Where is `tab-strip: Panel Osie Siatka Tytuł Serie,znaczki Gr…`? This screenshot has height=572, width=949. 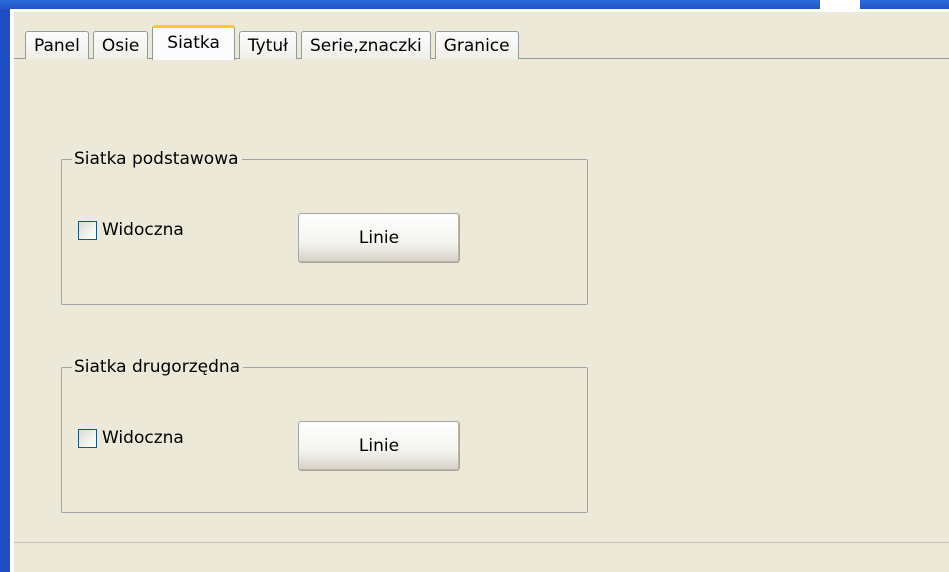 tab-strip: Panel Osie Siatka Tytuł Serie,znaczki Gr… is located at coordinates (274, 42).